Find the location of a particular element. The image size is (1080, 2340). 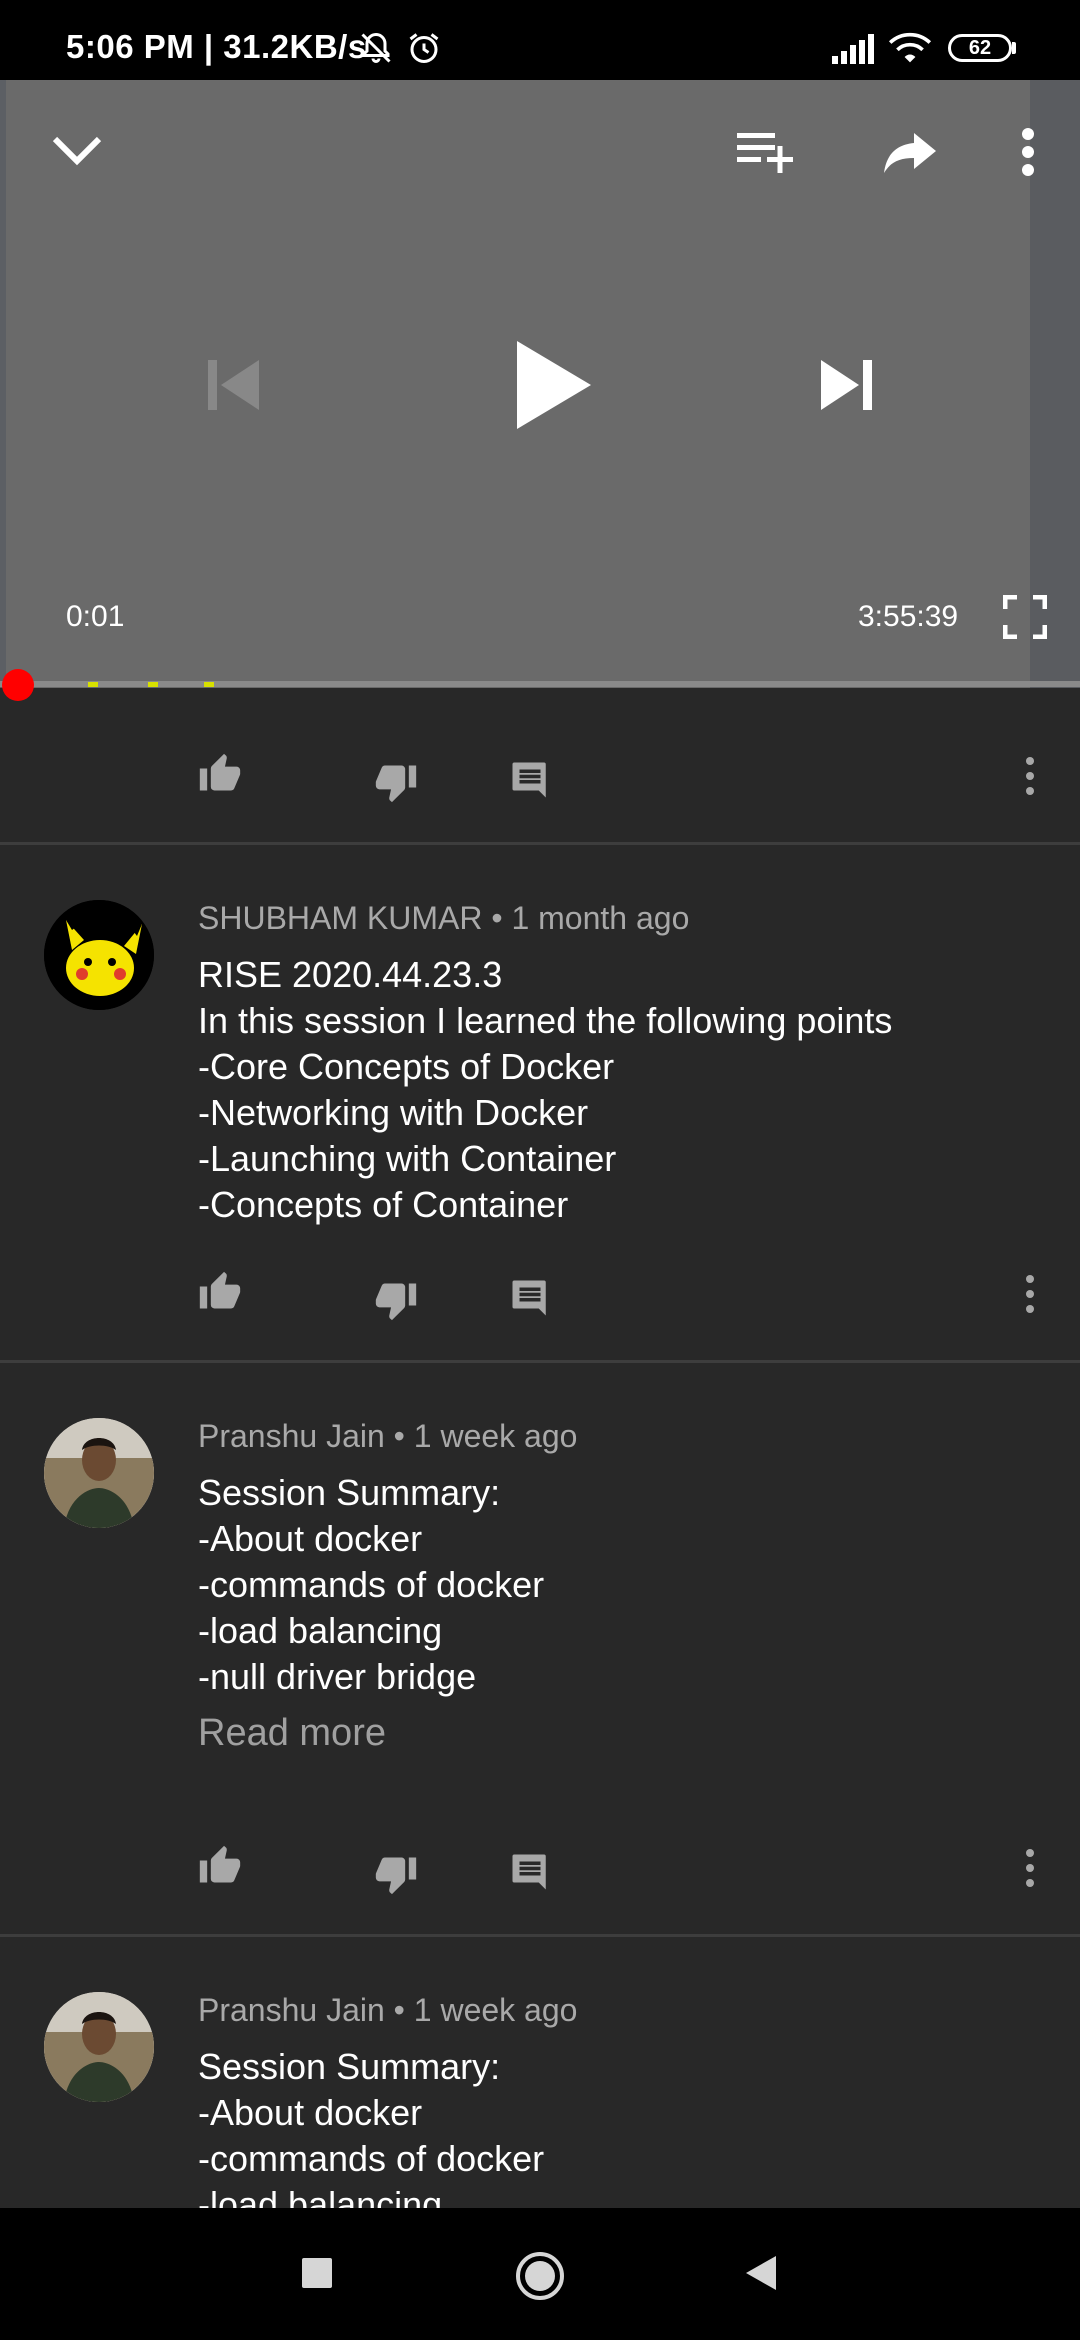

comment-author: SHUBHAM KUMAR is located at coordinates (340, 918).